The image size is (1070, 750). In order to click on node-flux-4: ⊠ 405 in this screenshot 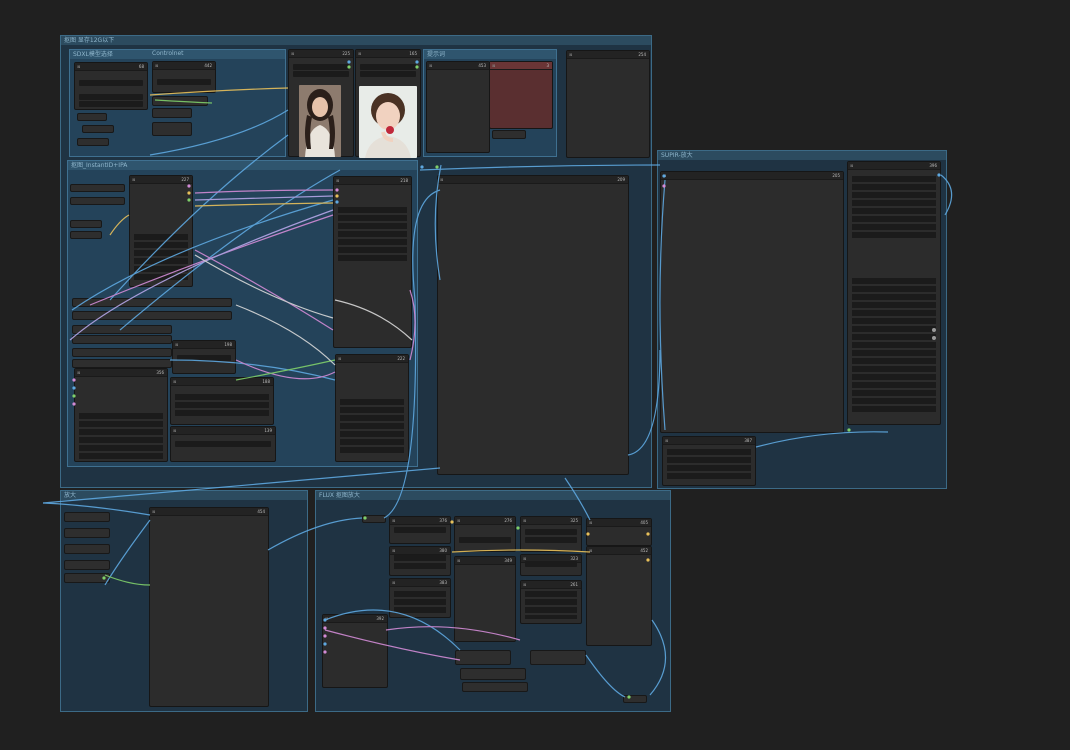, I will do `click(619, 532)`.